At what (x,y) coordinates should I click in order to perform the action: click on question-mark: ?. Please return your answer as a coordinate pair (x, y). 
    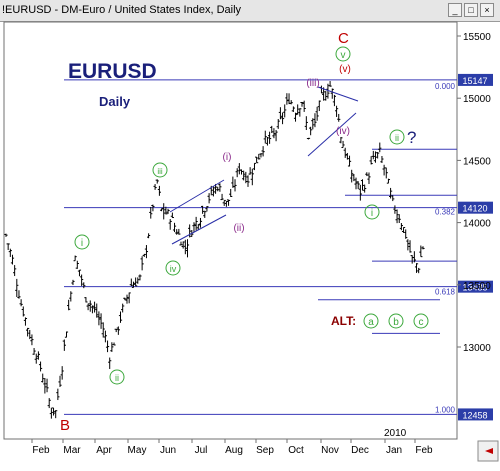
    Looking at the image, I should click on (411, 137).